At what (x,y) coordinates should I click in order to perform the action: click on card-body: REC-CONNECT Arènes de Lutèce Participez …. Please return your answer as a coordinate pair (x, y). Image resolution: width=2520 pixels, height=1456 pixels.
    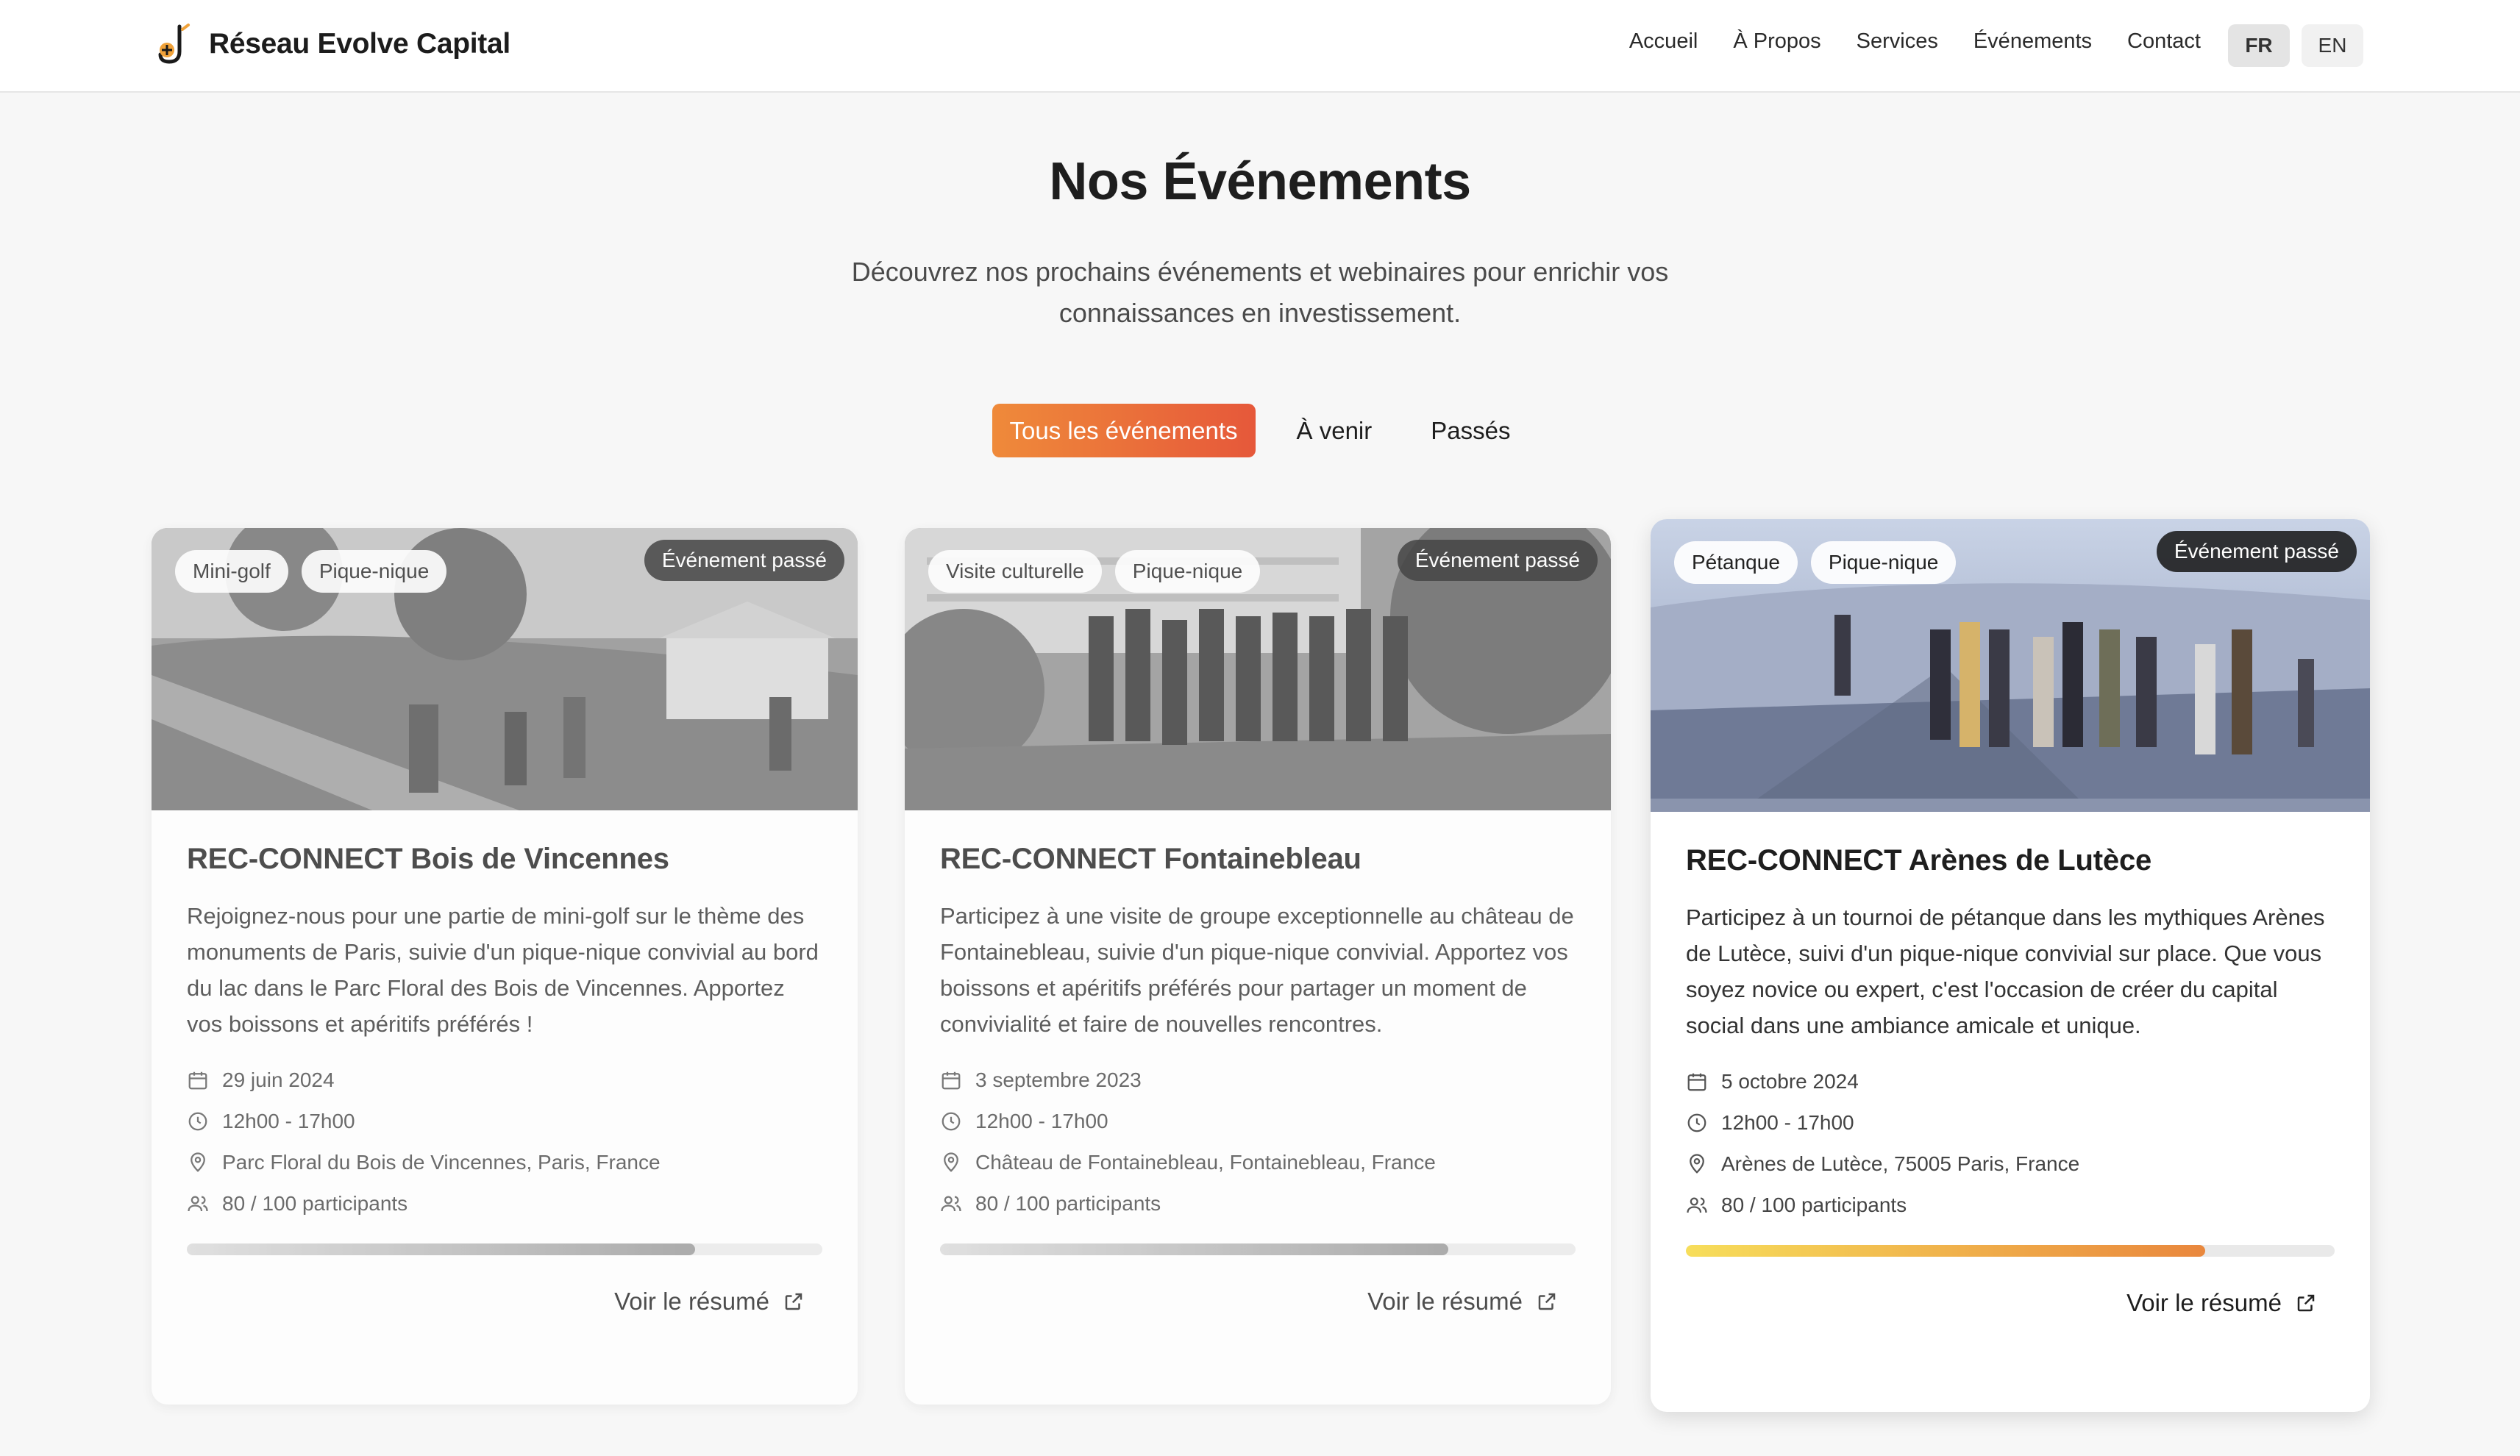
    Looking at the image, I should click on (2011, 1064).